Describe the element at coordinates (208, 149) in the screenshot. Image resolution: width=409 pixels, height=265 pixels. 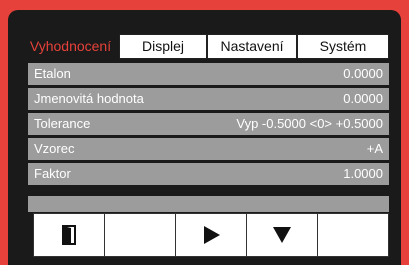
I see `row-vzorec: Vzorec +A` at that location.